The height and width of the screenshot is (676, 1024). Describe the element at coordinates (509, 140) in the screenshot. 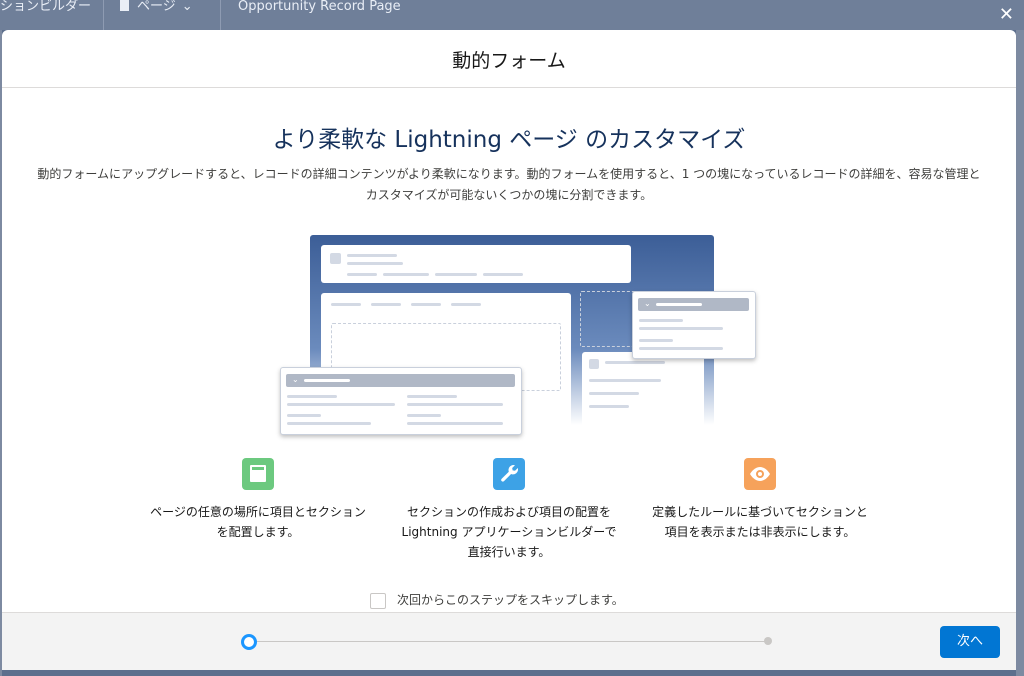

I see `hero-title: より柔軟な Lightning ページ のカスタマイズ` at that location.